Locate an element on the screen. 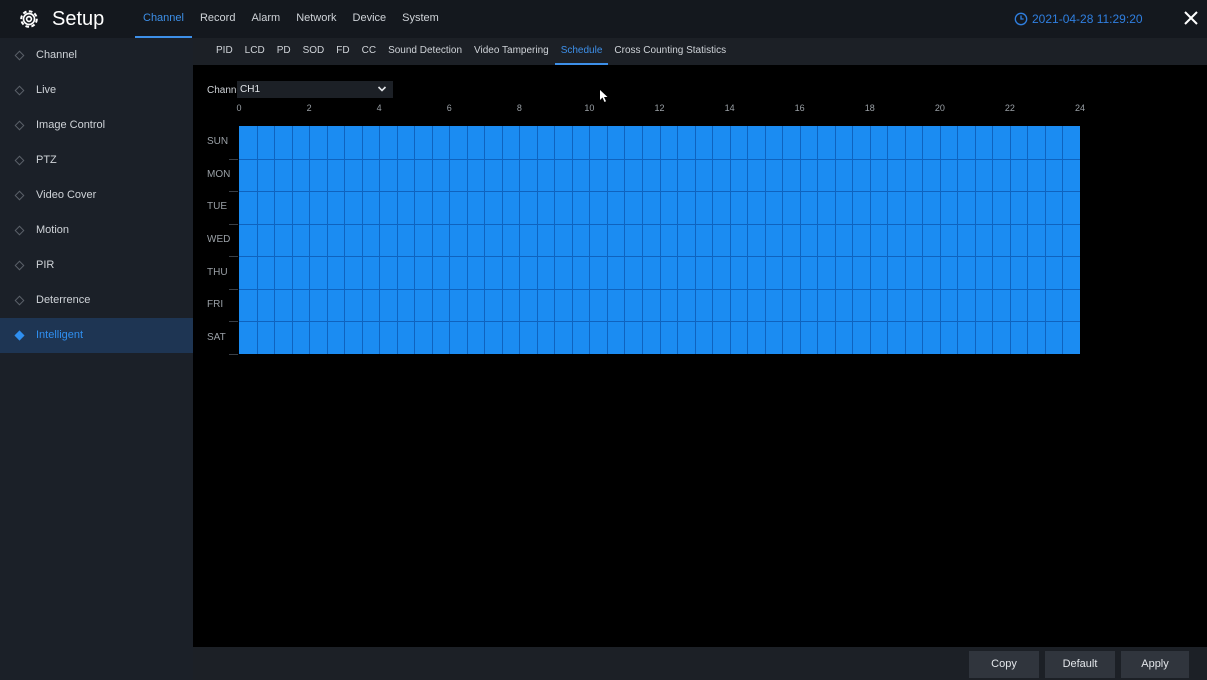  day-label-tue: TUE is located at coordinates (217, 207).